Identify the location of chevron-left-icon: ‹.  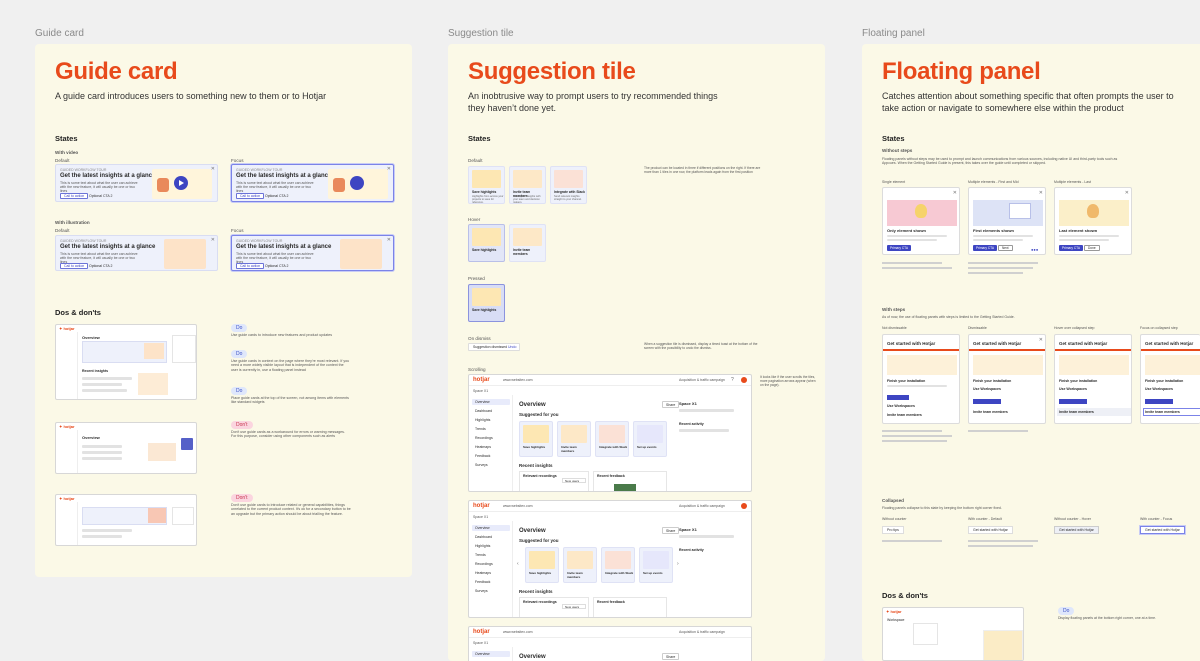
(518, 564).